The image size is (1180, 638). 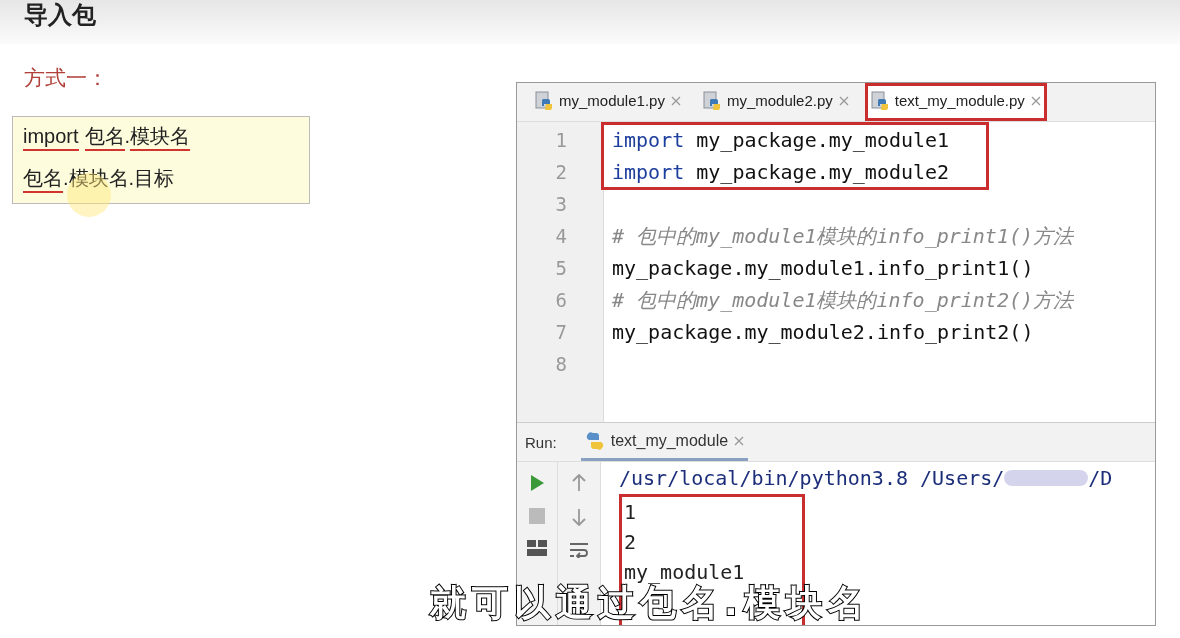 What do you see at coordinates (594, 440) in the screenshot?
I see `python-icon` at bounding box center [594, 440].